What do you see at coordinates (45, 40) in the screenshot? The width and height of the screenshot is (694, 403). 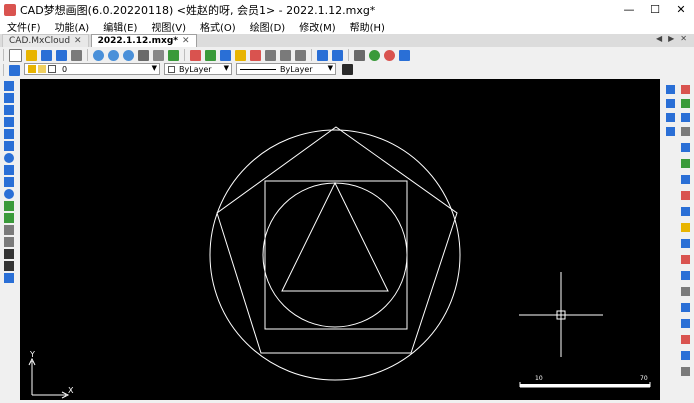 I see `tab-cad-mxcloud: CAD.MxCloud ✕` at bounding box center [45, 40].